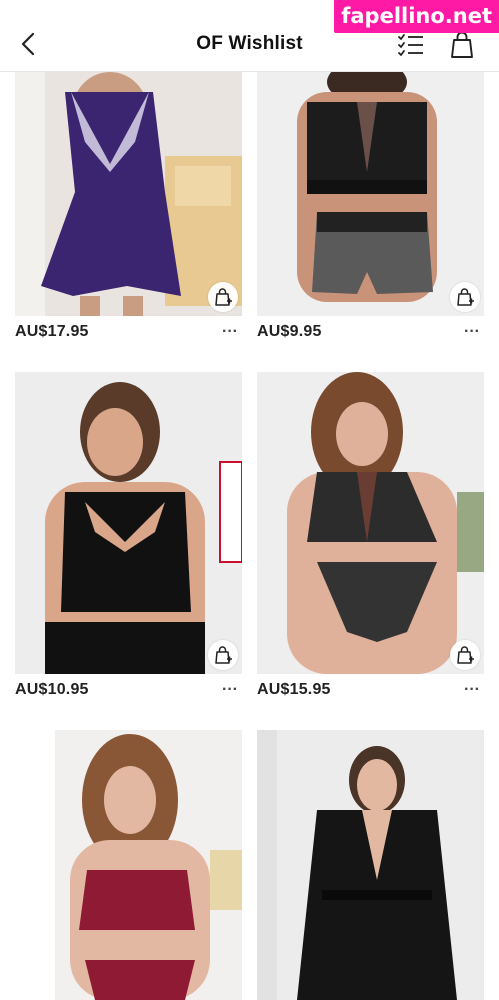 The height and width of the screenshot is (1000, 499). I want to click on product-price: AU$10.95, so click(52, 689).